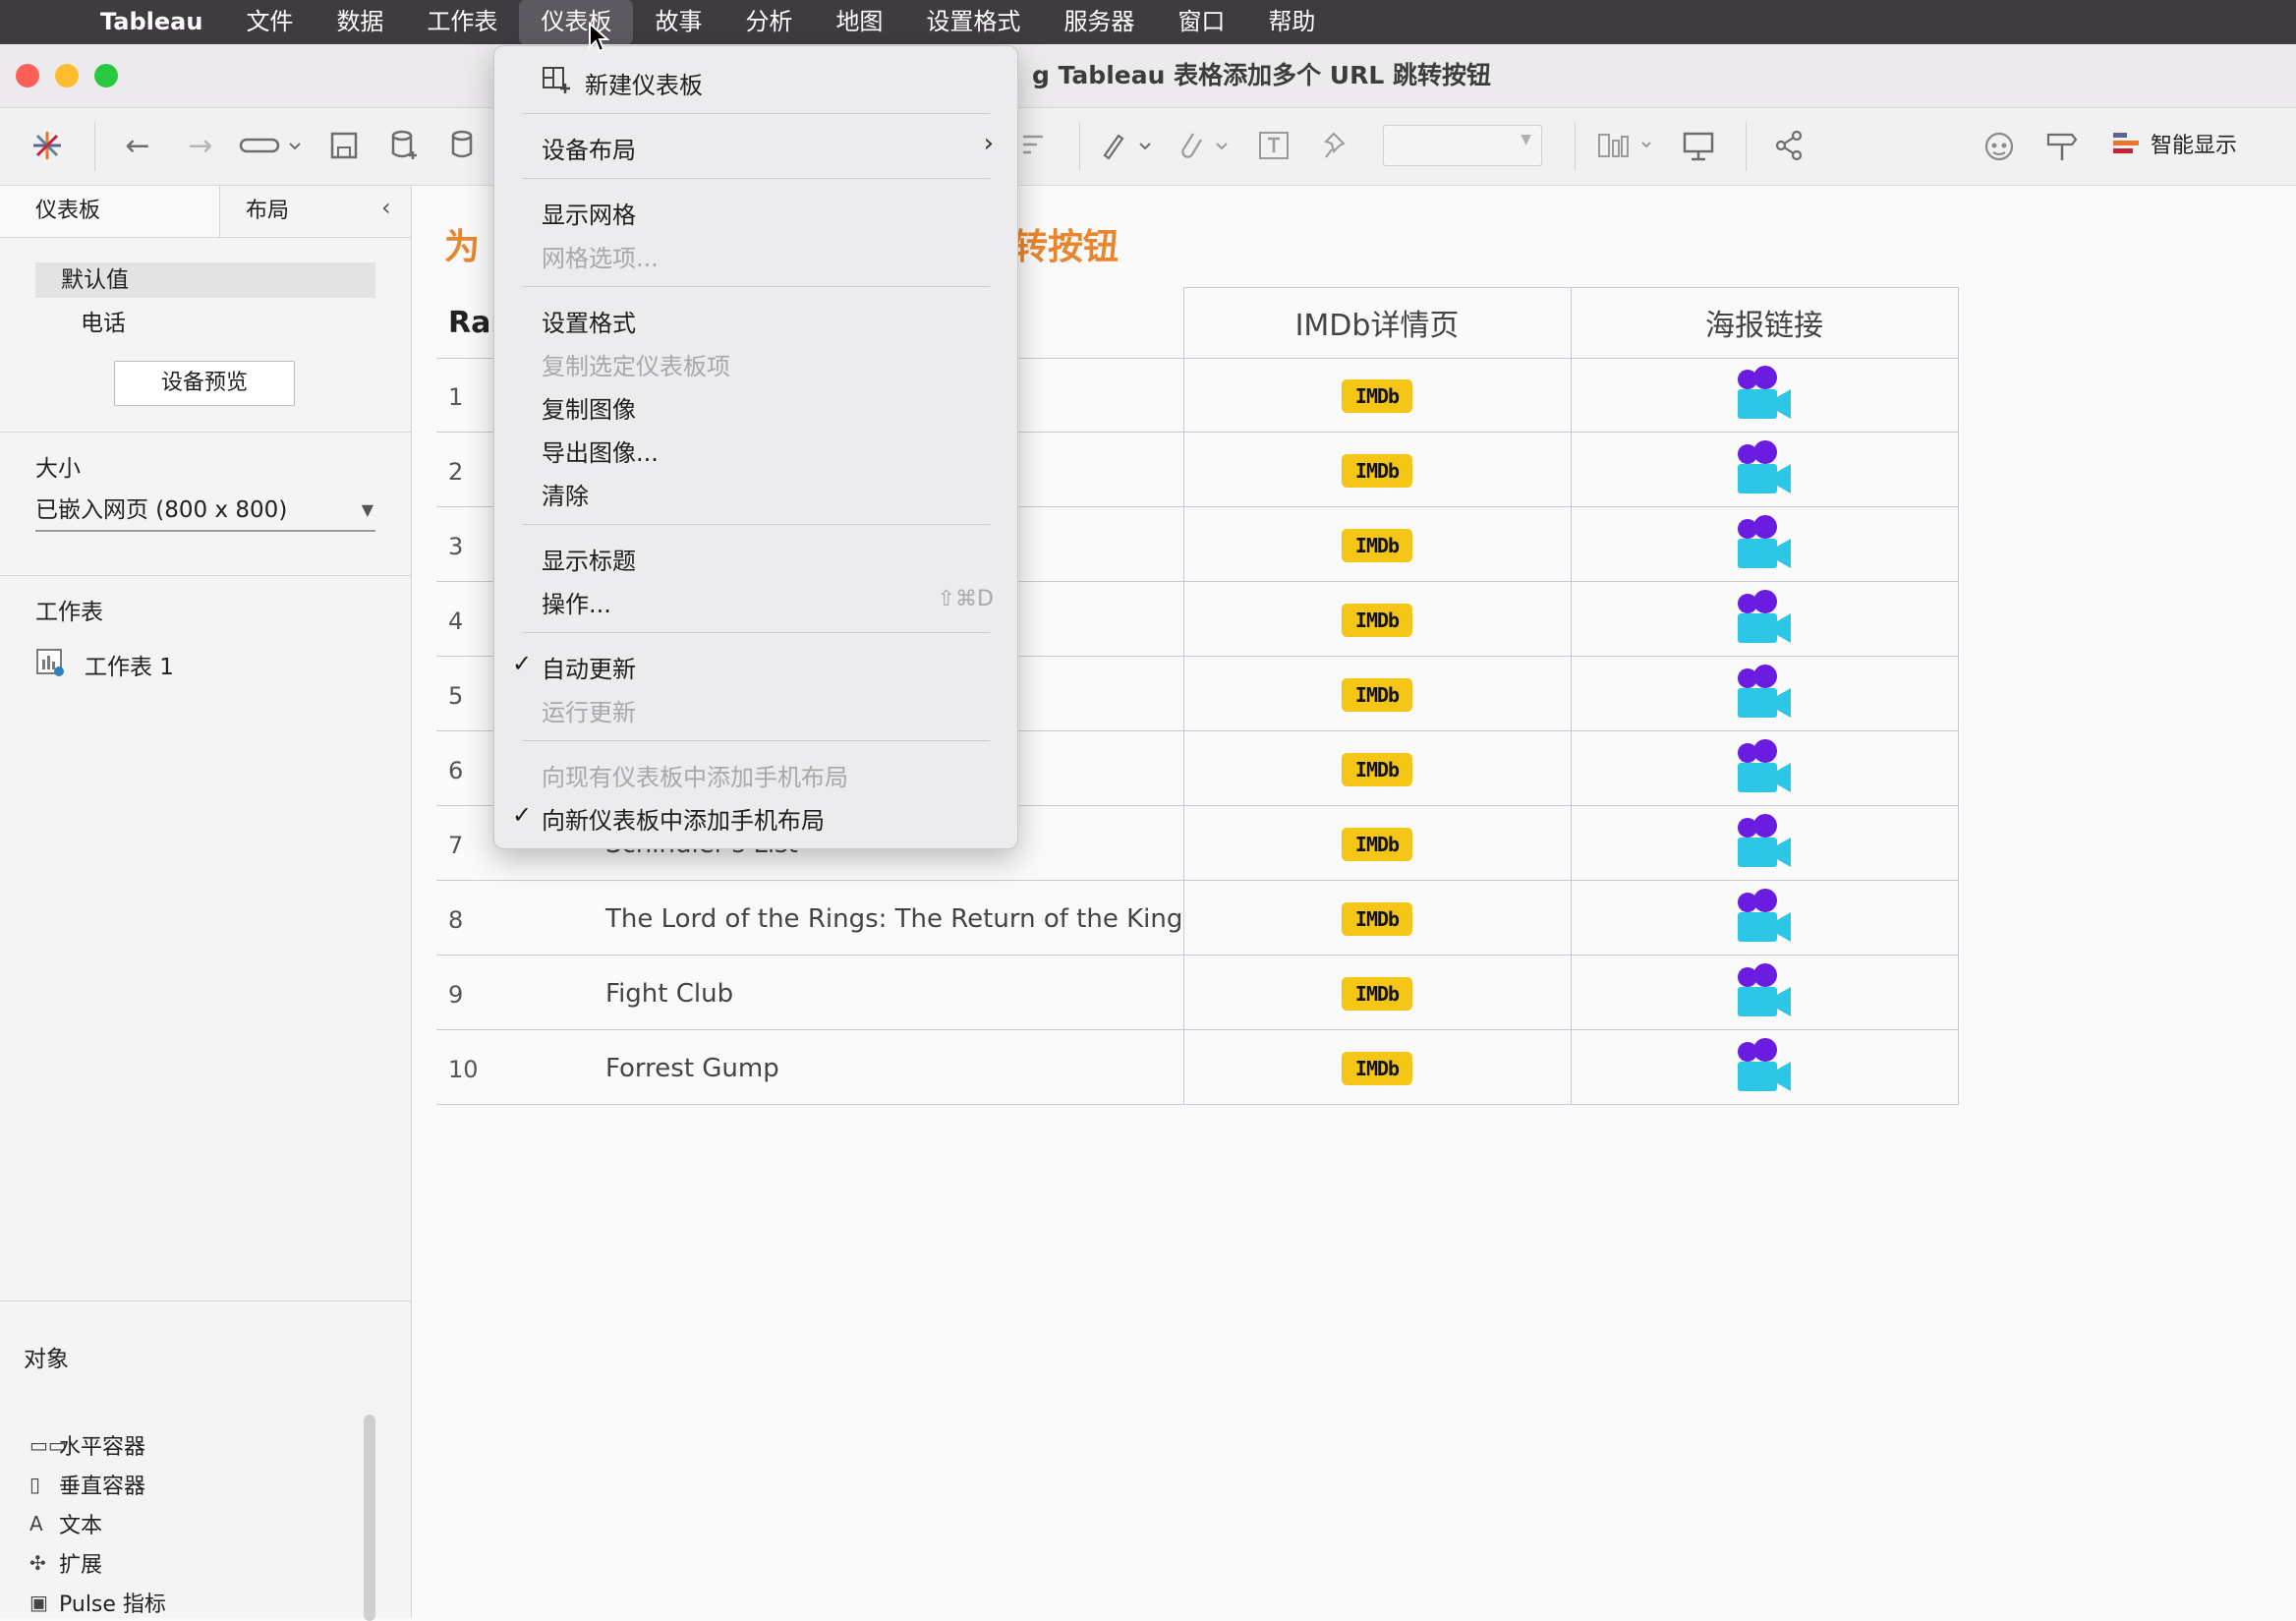  I want to click on object-item: A 文本, so click(65, 1523).